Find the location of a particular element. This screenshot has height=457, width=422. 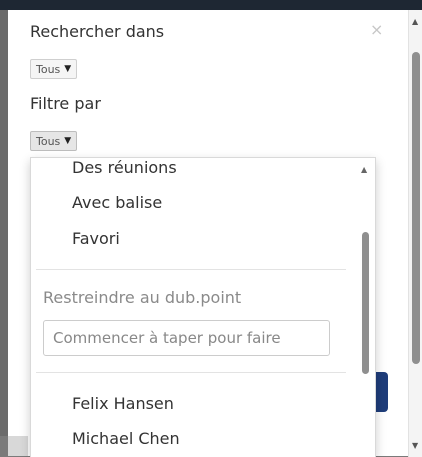

dropdown-scrollbar-thumb is located at coordinates (365, 303).